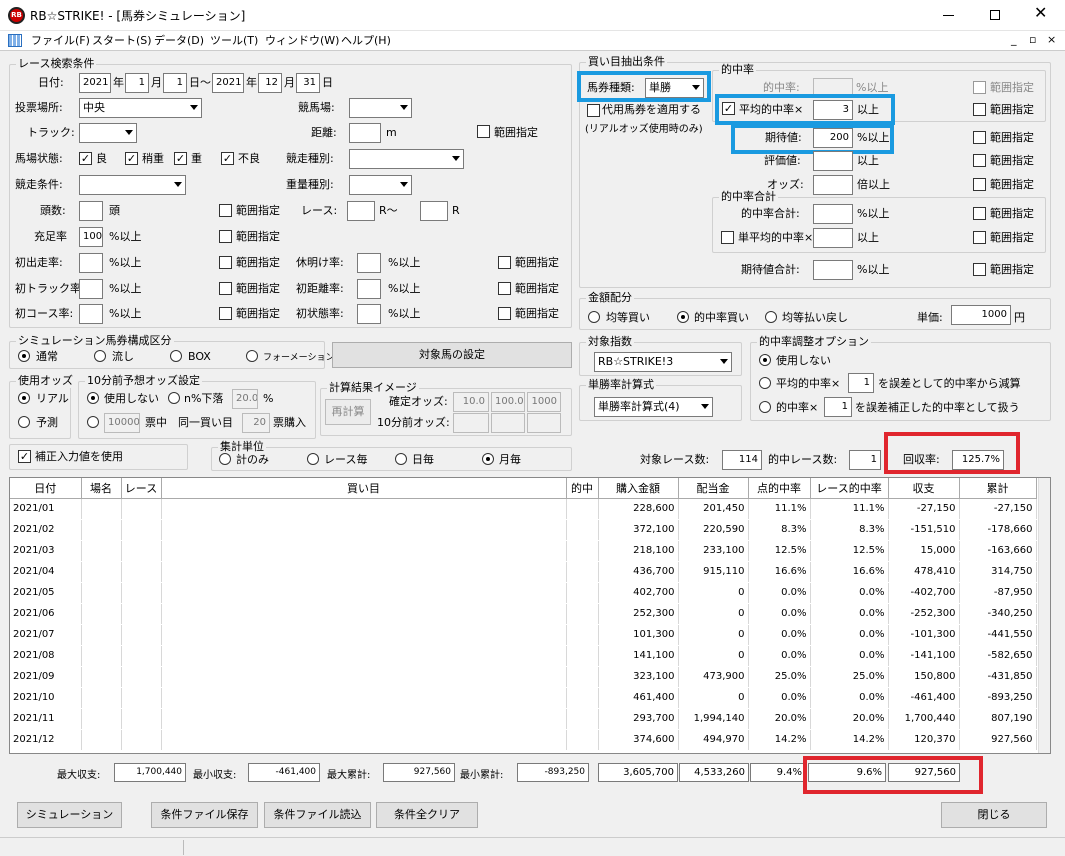 The height and width of the screenshot is (856, 1065). Describe the element at coordinates (979, 109) in the screenshot. I see `avg-hit-range-checkbox` at that location.